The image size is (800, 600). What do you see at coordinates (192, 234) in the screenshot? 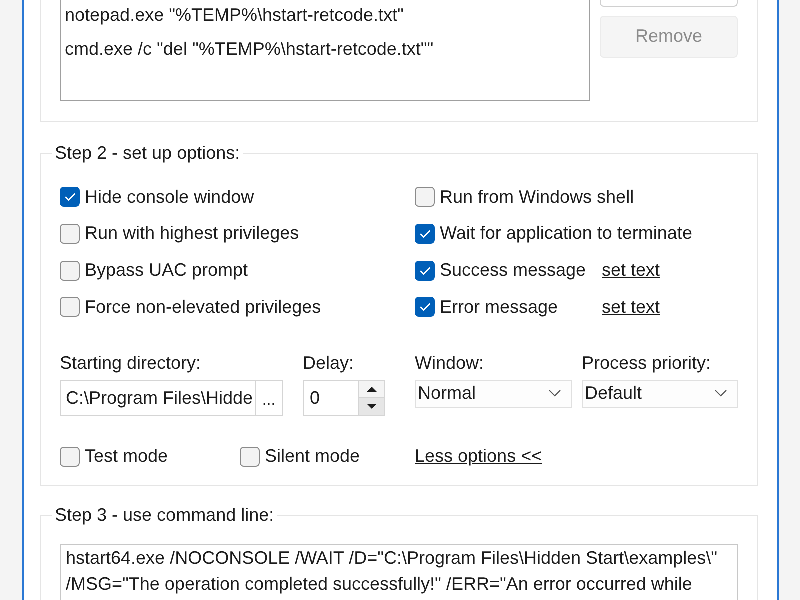
I see `checkbox-label: Run with highest privileges` at bounding box center [192, 234].